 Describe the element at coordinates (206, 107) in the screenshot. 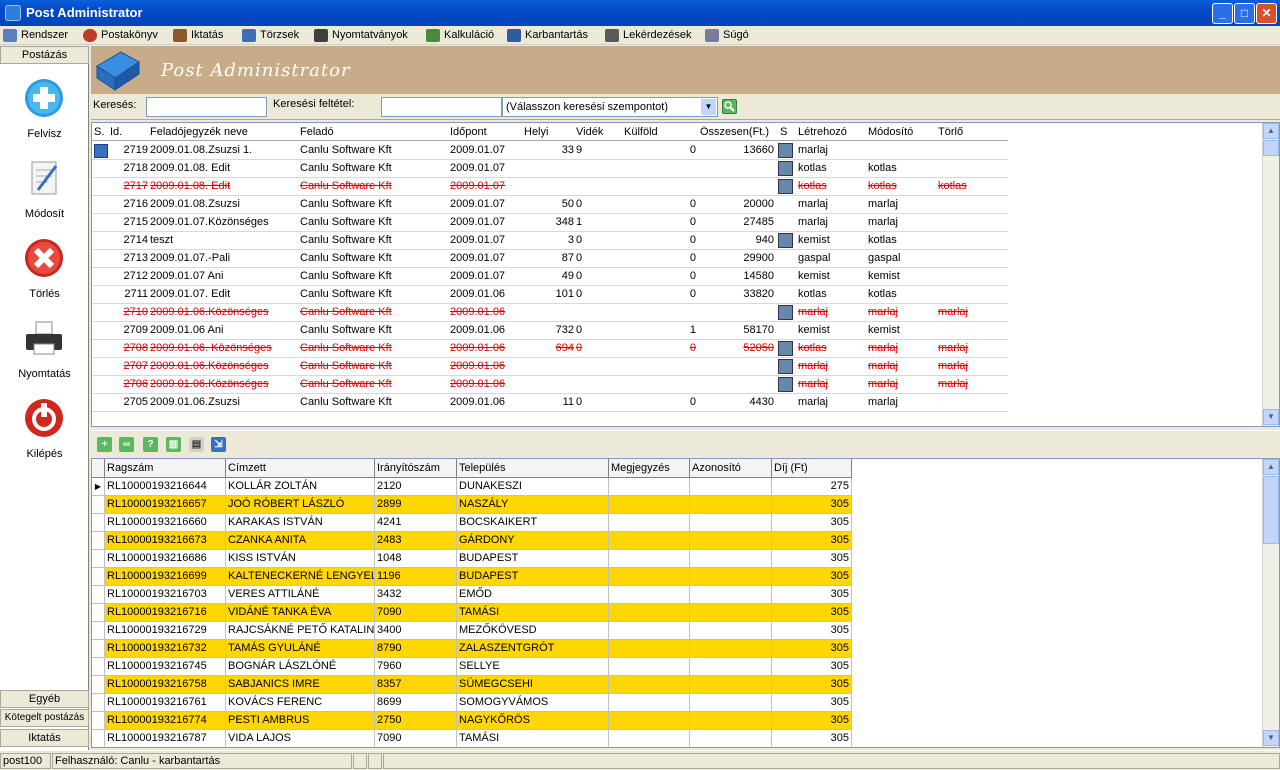

I see `search-input` at that location.